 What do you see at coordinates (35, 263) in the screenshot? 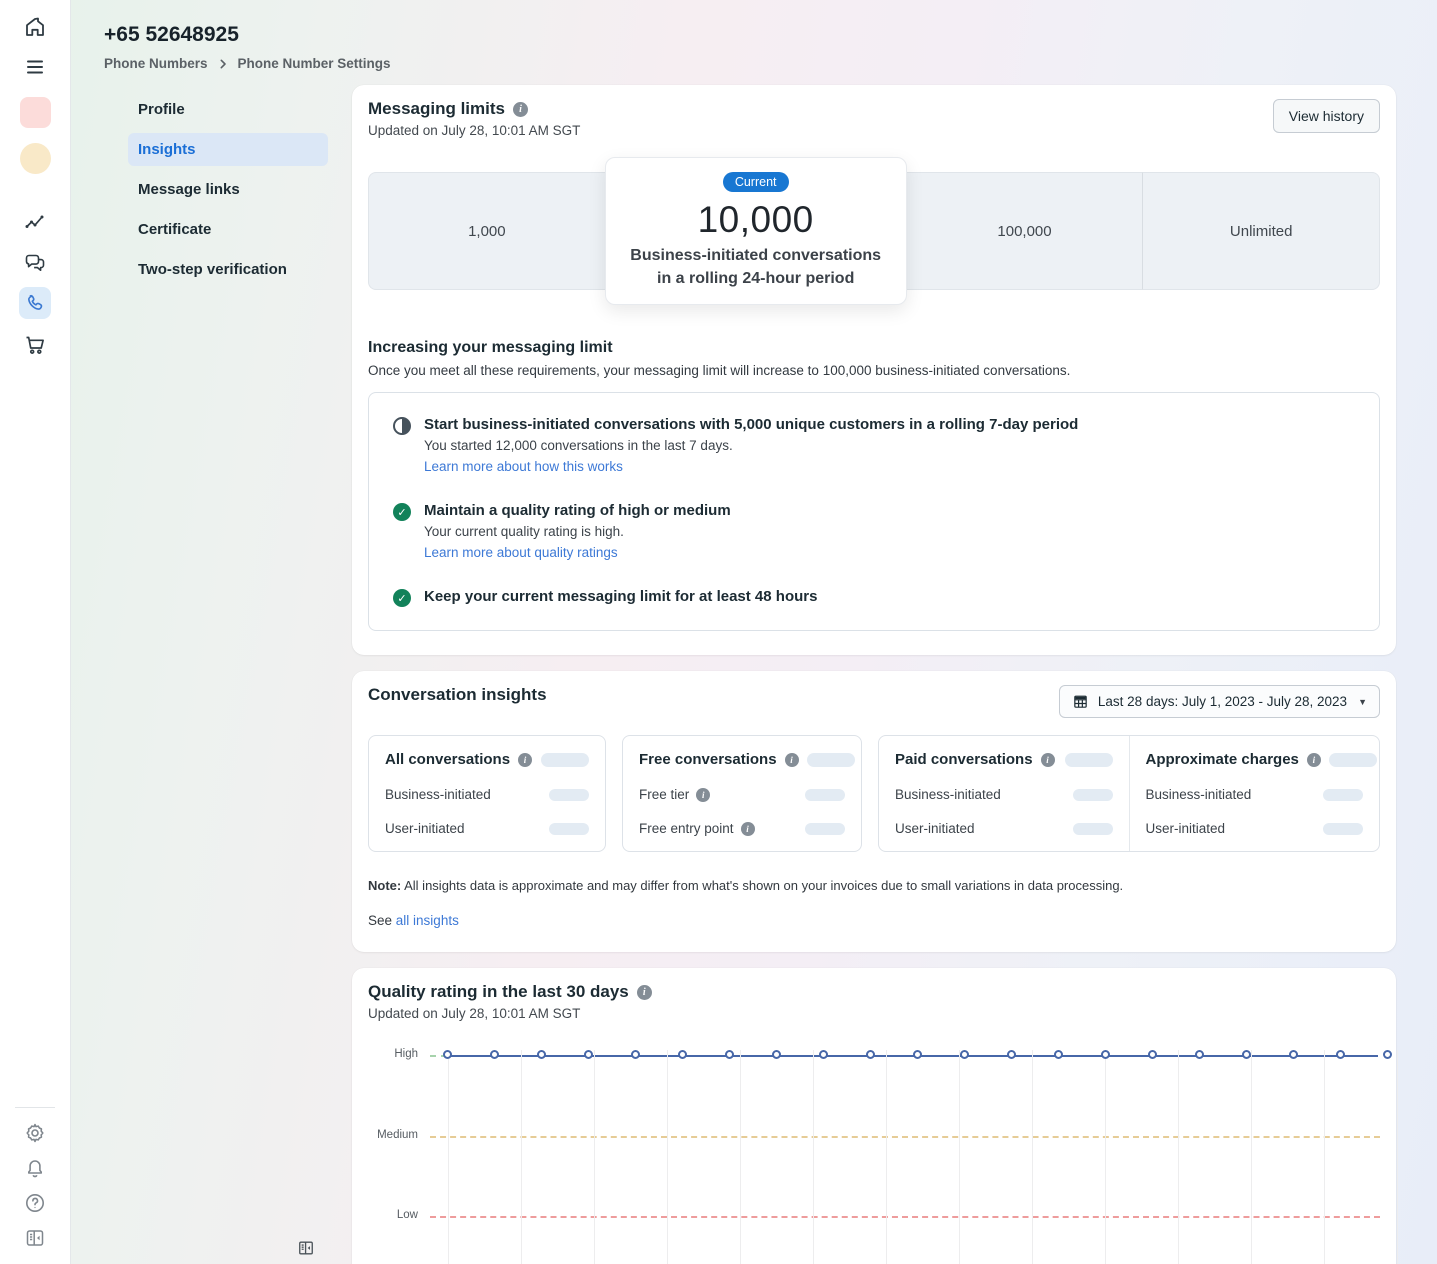
I see `messages-icon` at bounding box center [35, 263].